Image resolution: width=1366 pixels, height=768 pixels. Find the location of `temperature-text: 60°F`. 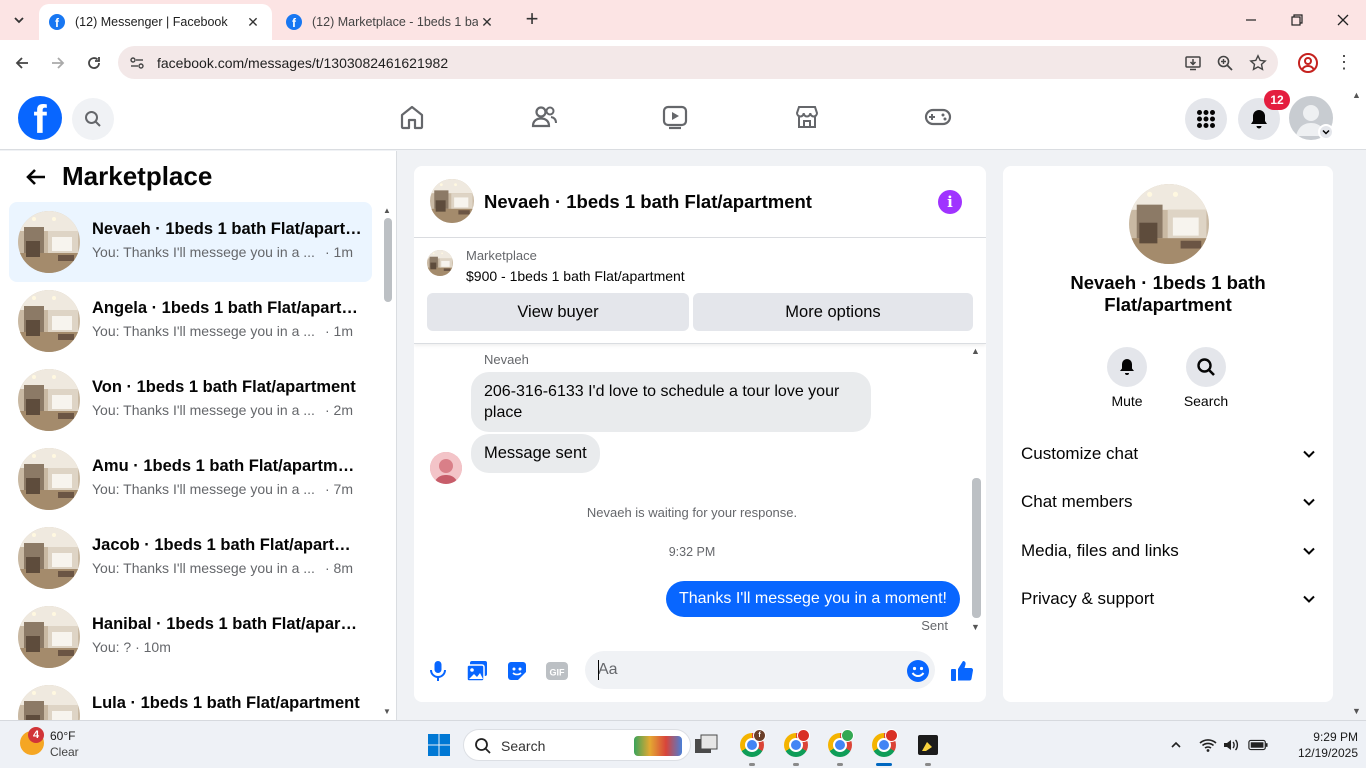

temperature-text: 60°F is located at coordinates (62, 736).